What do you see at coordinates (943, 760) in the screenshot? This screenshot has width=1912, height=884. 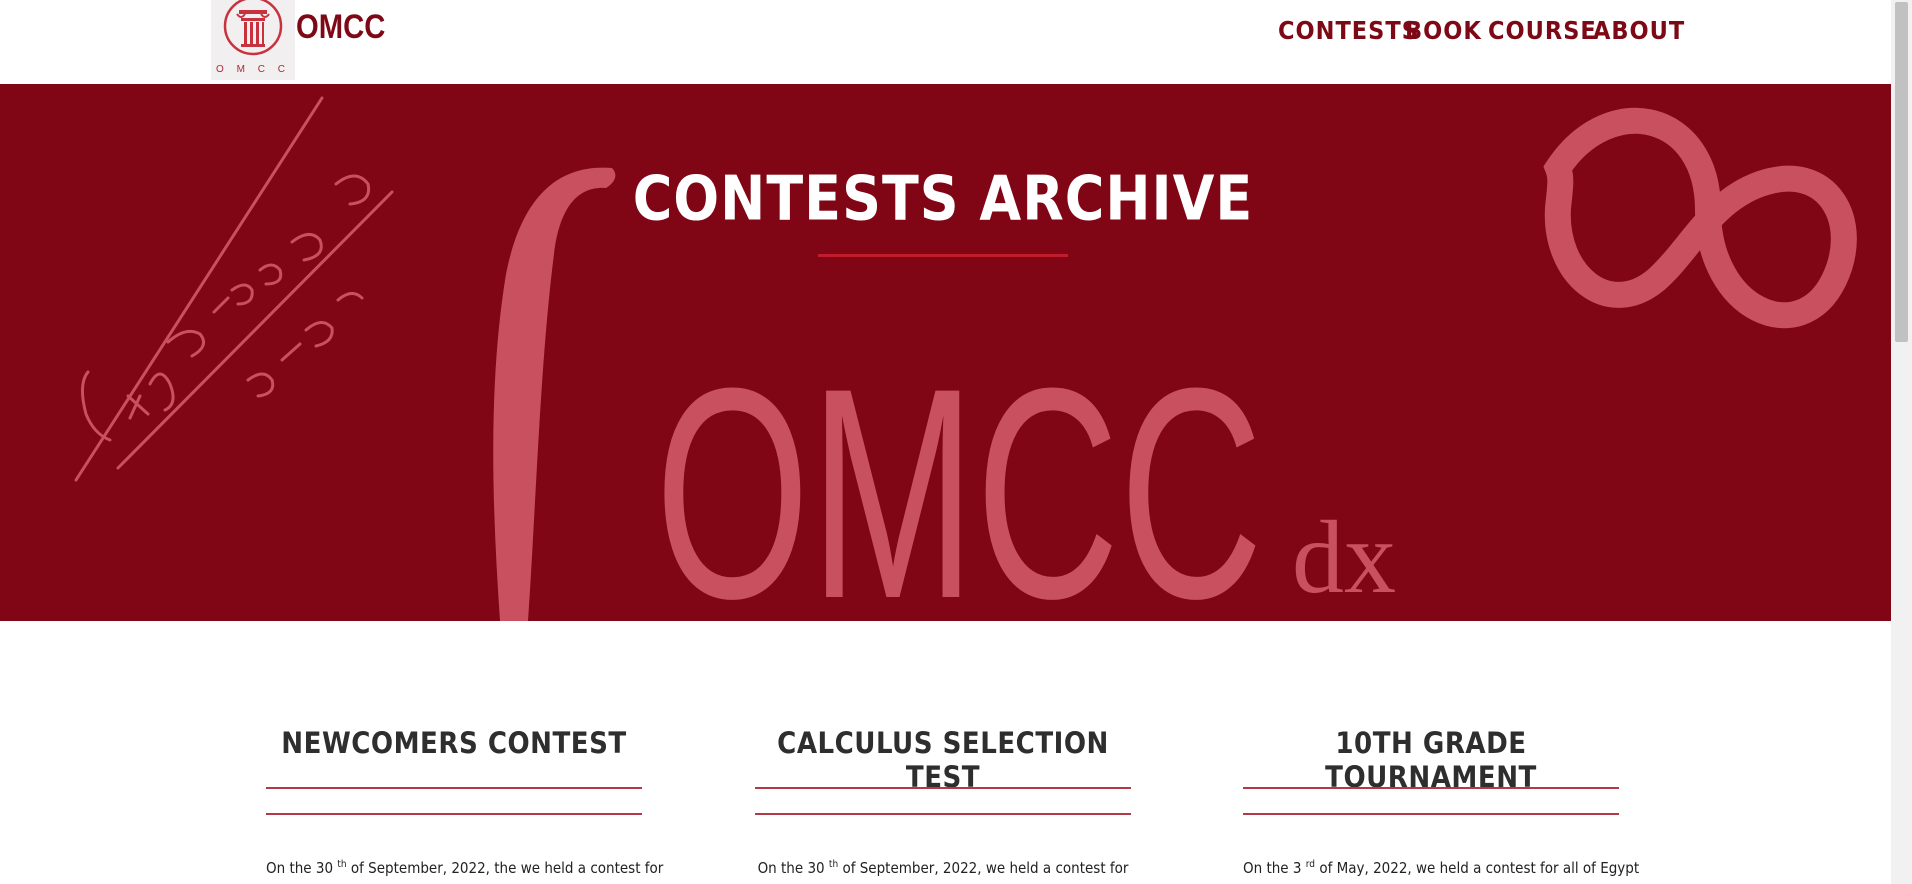 I see `contest-title: CALCULUS SELECTION TEST` at bounding box center [943, 760].